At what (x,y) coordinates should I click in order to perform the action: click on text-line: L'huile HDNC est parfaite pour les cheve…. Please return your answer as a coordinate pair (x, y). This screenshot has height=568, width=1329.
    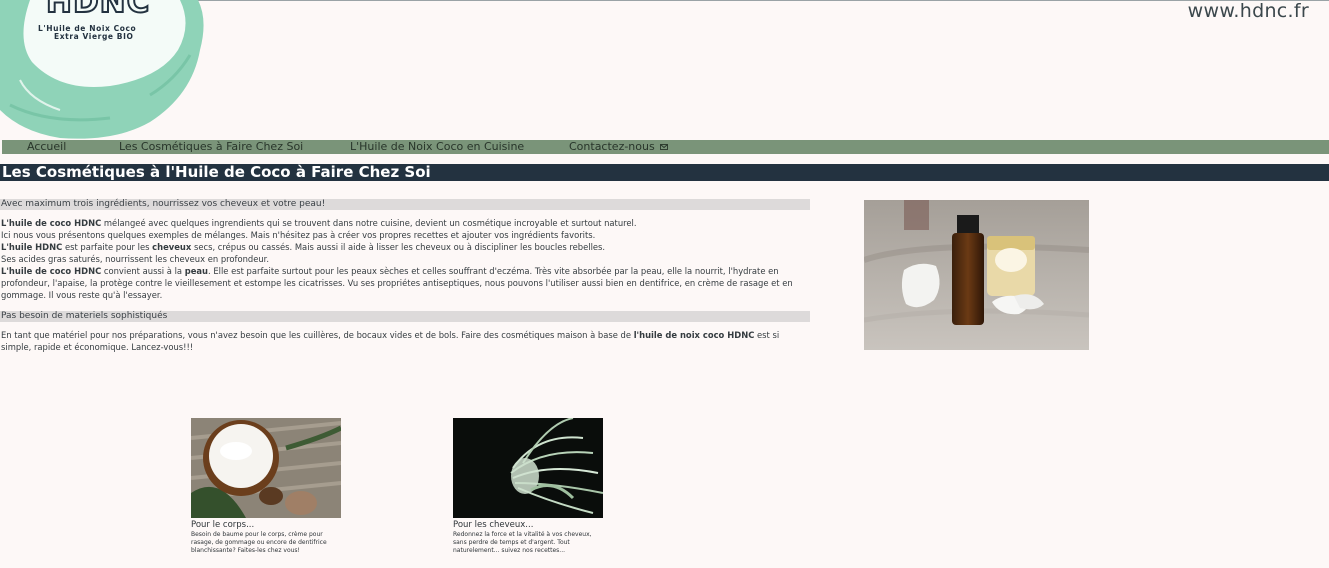
    Looking at the image, I should click on (406, 247).